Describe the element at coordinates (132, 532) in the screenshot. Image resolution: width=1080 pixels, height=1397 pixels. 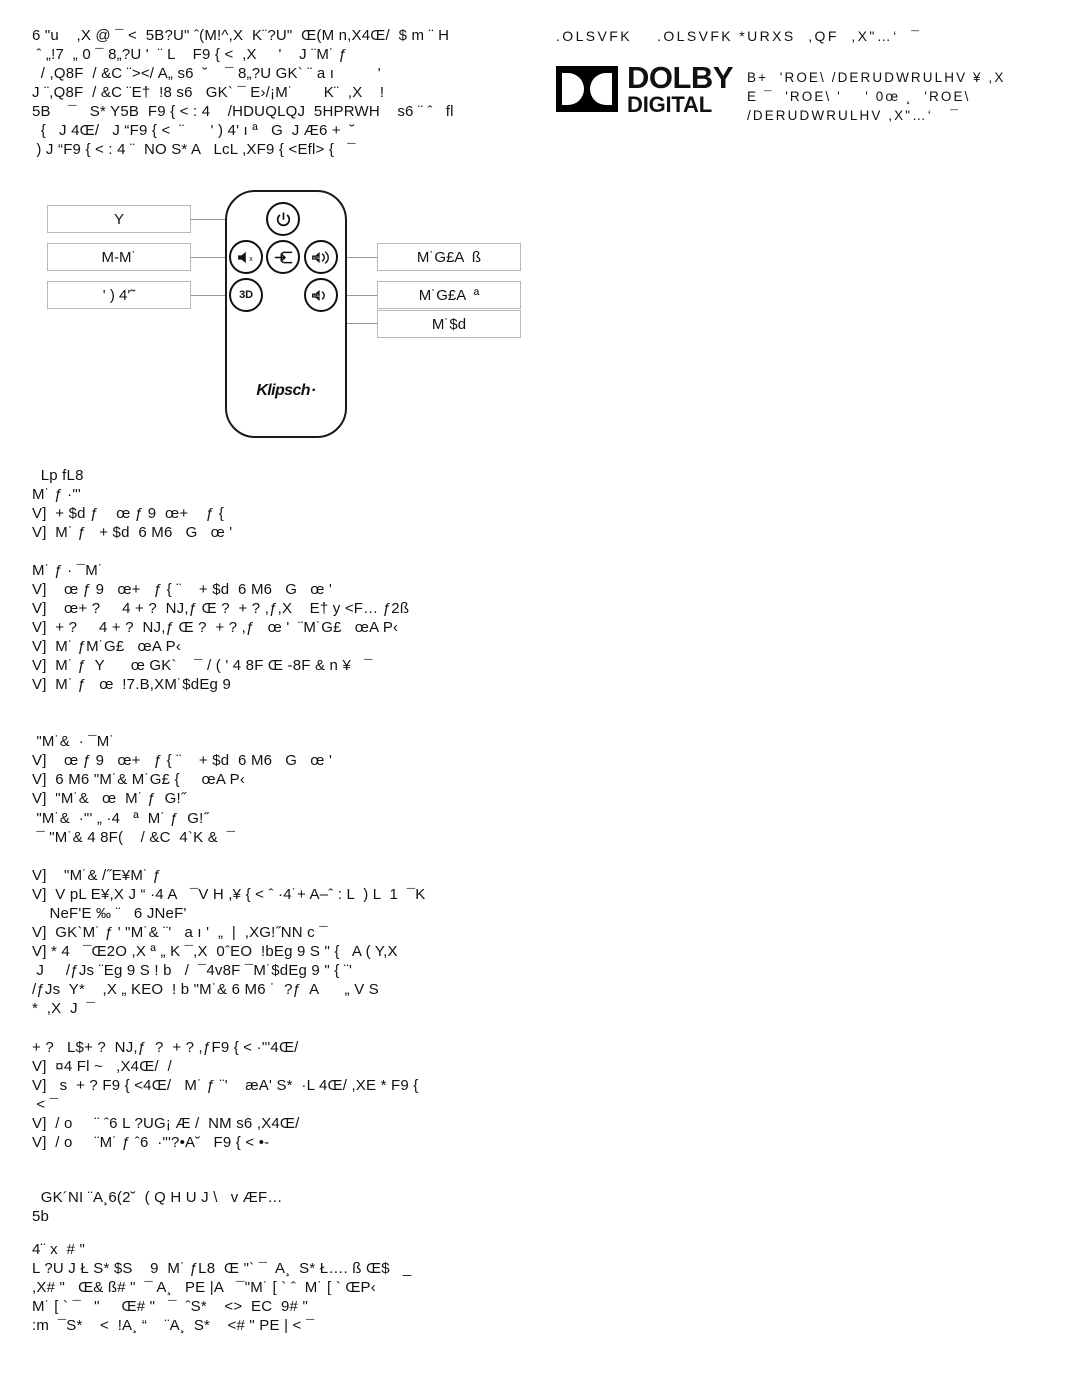
I see `body-block-1-line-3: V] M˙ ƒ + $d 6 M6 G œ '` at that location.